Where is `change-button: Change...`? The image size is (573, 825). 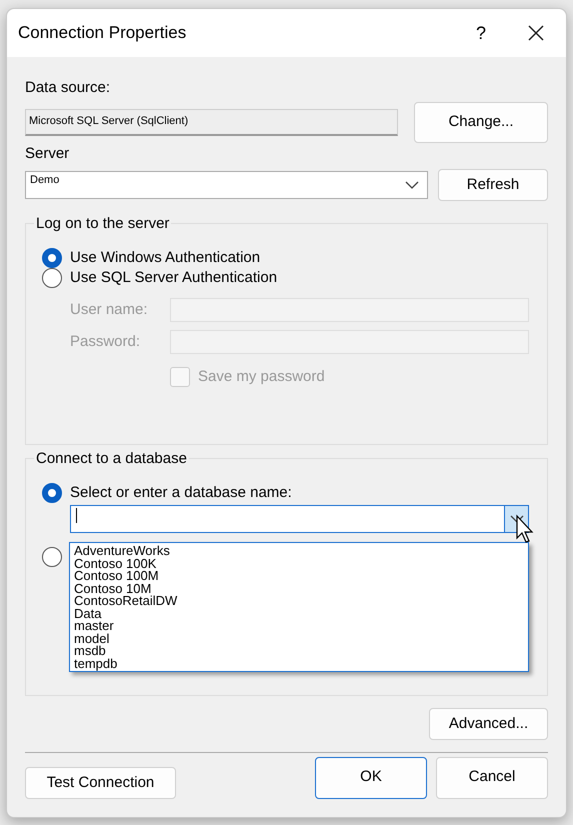
change-button: Change... is located at coordinates (481, 122).